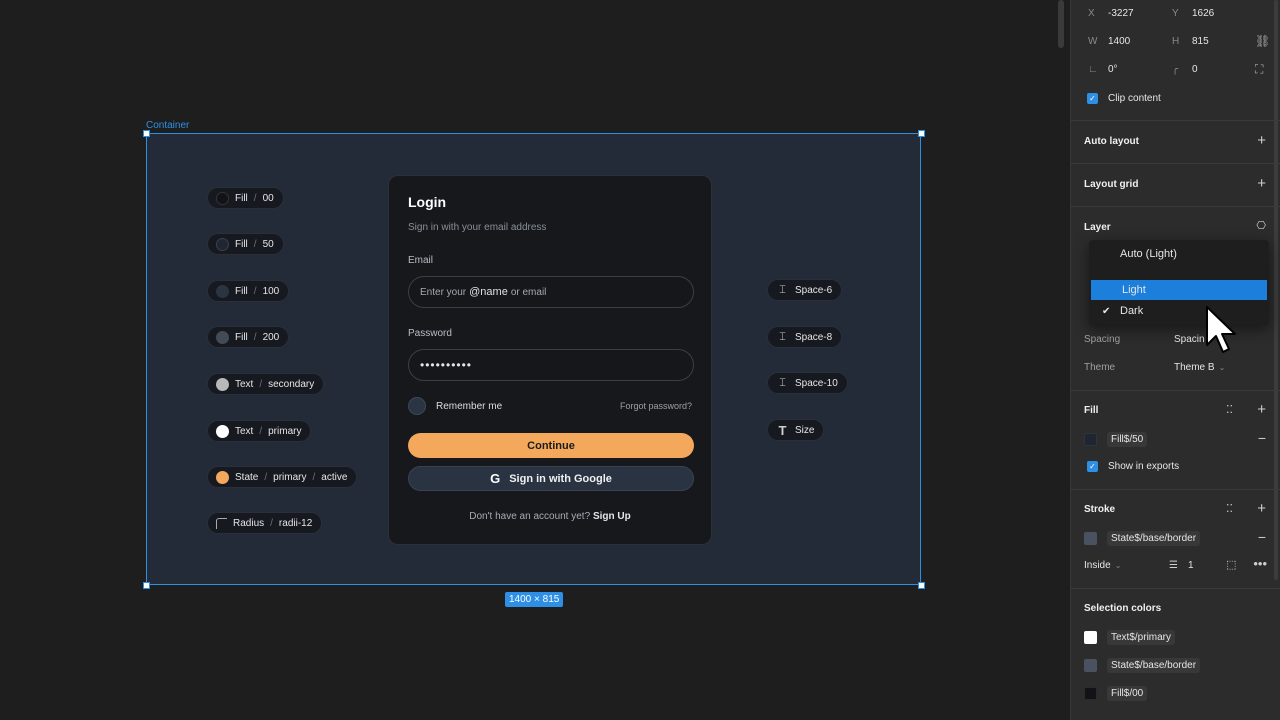 This screenshot has height=720, width=1280. What do you see at coordinates (1176, 41) in the screenshot?
I see `h-label: H` at bounding box center [1176, 41].